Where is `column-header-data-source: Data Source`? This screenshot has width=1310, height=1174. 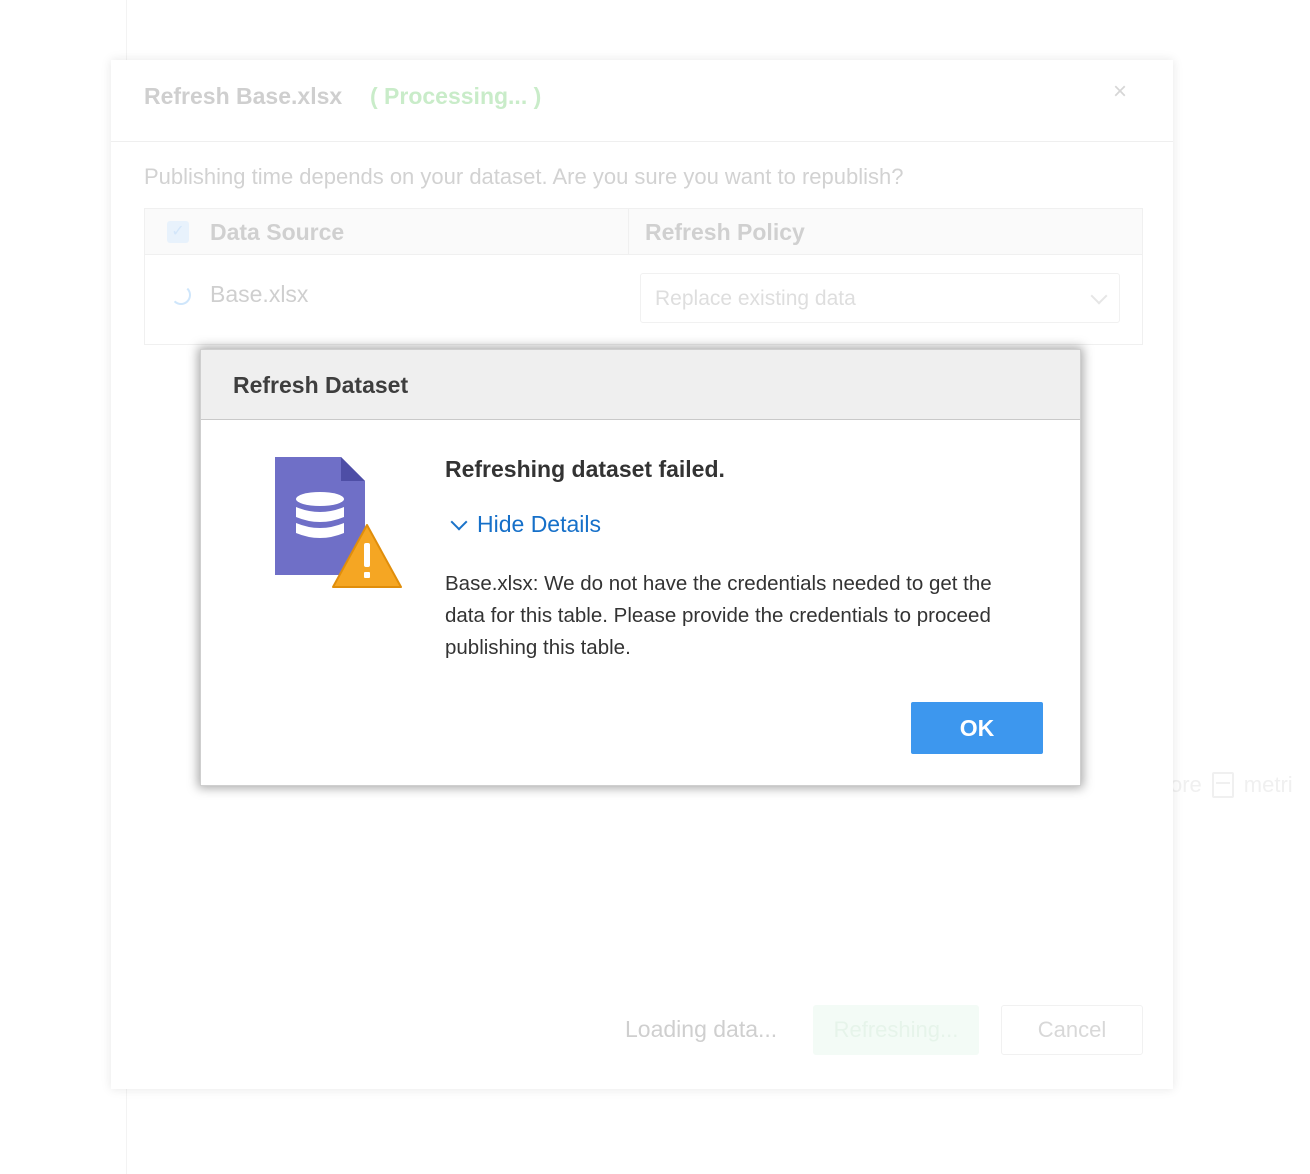
column-header-data-source: Data Source is located at coordinates (277, 232).